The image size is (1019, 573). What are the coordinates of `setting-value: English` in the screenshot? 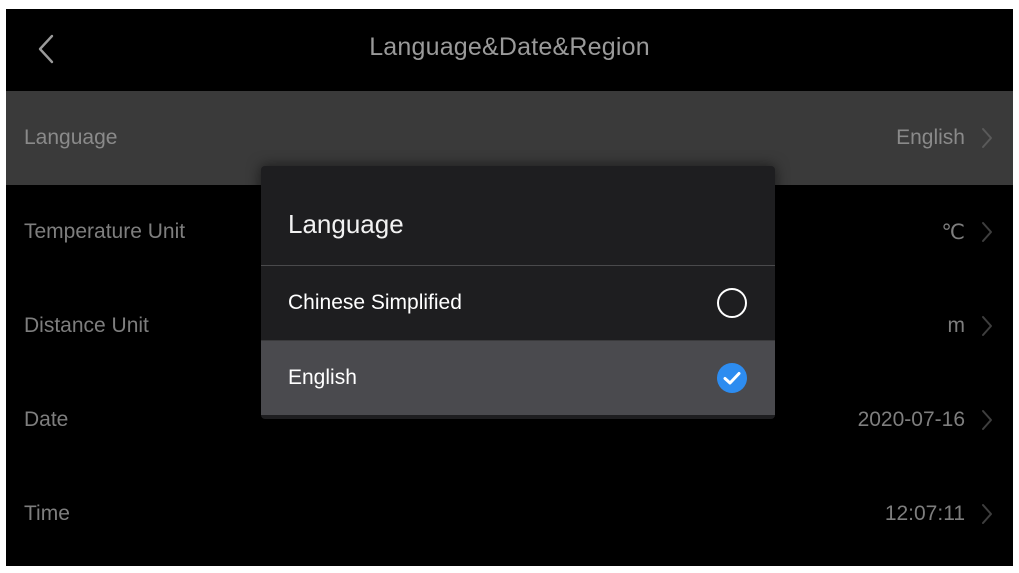 It's located at (930, 137).